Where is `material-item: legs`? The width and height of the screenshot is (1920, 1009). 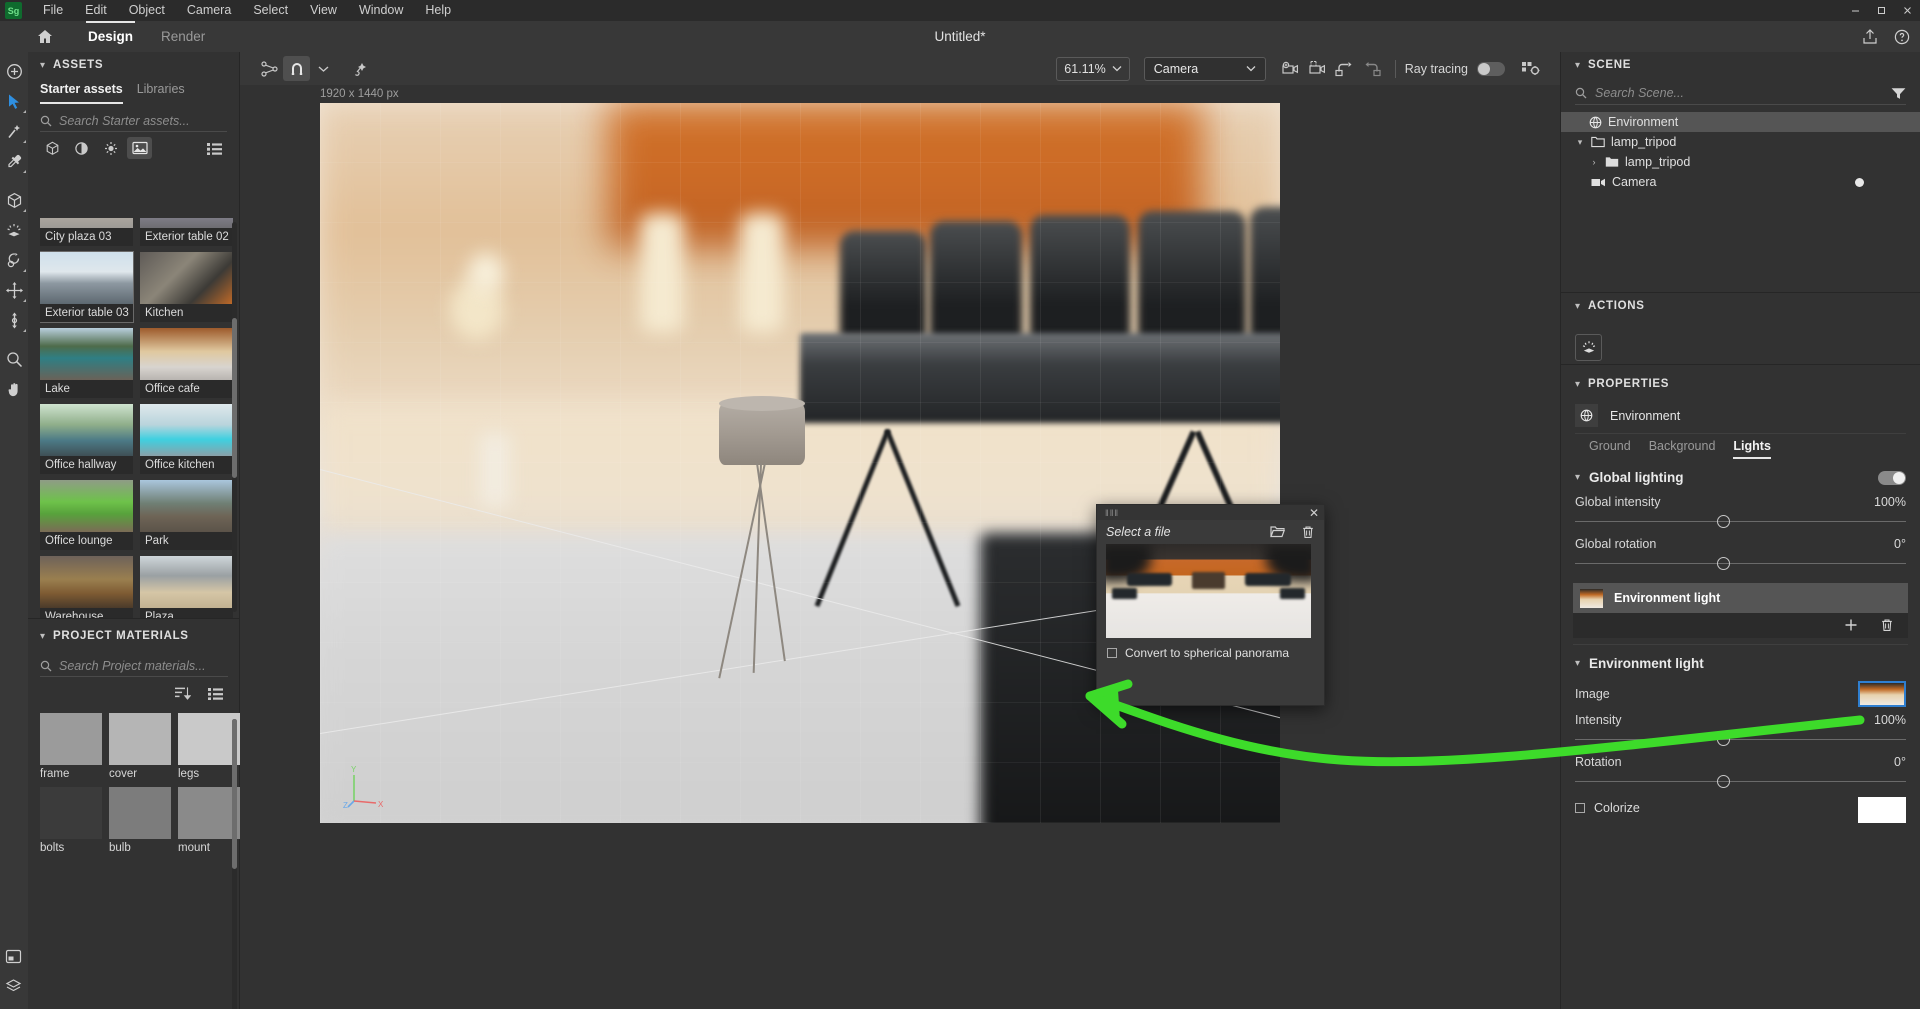
material-item: legs is located at coordinates (209, 746).